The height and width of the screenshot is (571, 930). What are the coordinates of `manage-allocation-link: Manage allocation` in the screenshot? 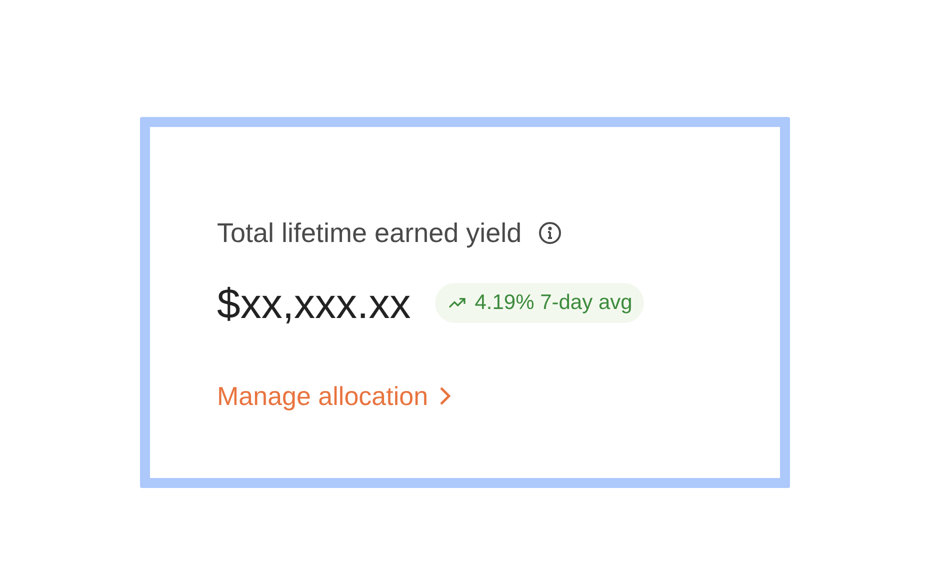 It's located at (335, 396).